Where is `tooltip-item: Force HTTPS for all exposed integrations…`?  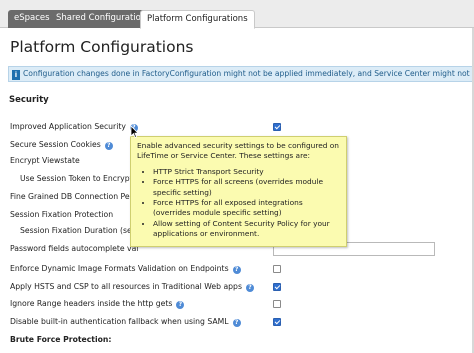
tooltip-item: Force HTTPS for all exposed integrations… is located at coordinates (246, 208).